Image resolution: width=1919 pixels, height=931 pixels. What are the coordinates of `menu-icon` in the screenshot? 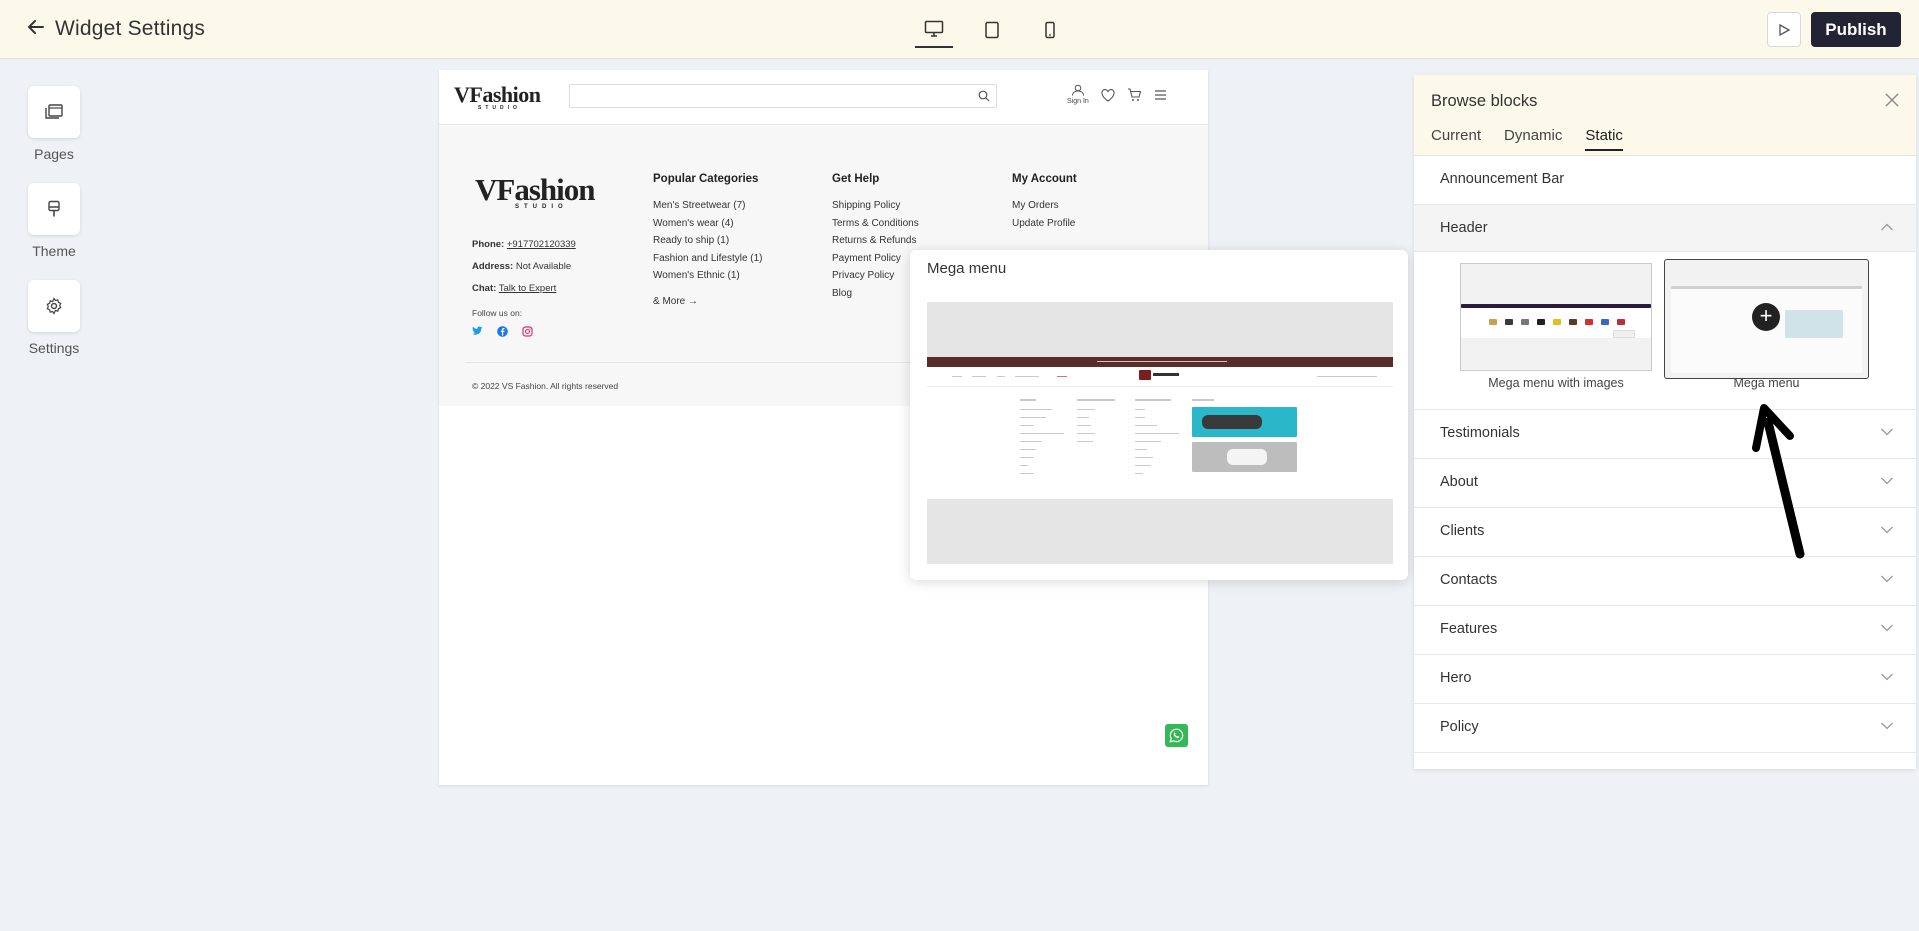 It's located at (1160, 95).